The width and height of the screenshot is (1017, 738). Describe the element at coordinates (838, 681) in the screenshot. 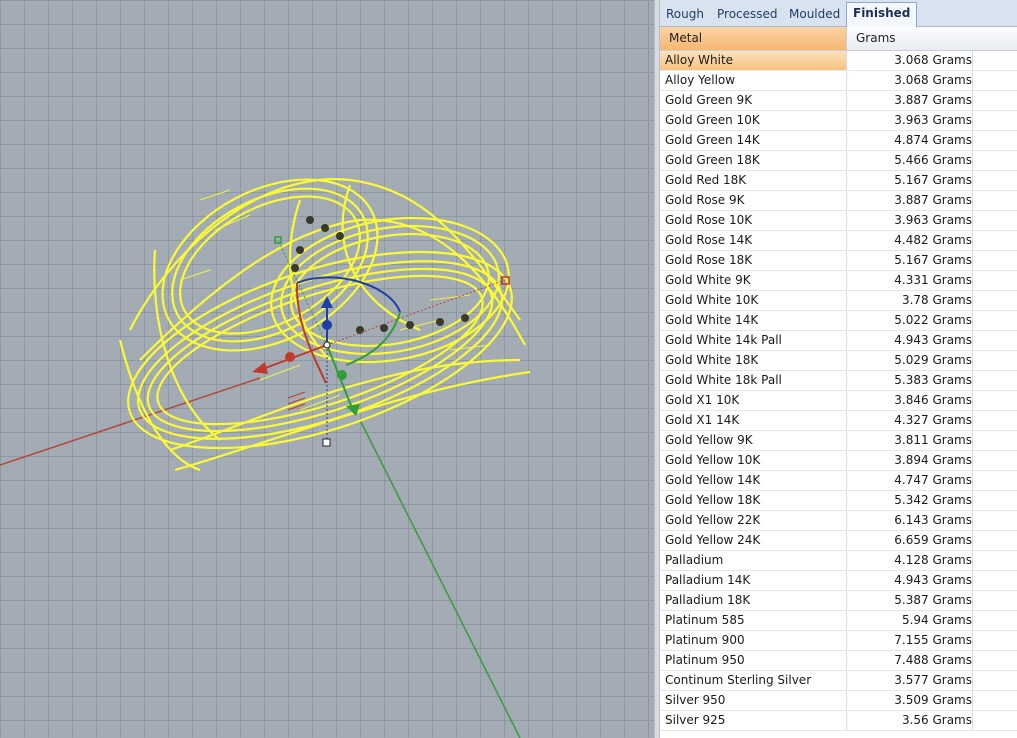

I see `table-row: Continum Sterling Silver 3.577 Grams` at that location.